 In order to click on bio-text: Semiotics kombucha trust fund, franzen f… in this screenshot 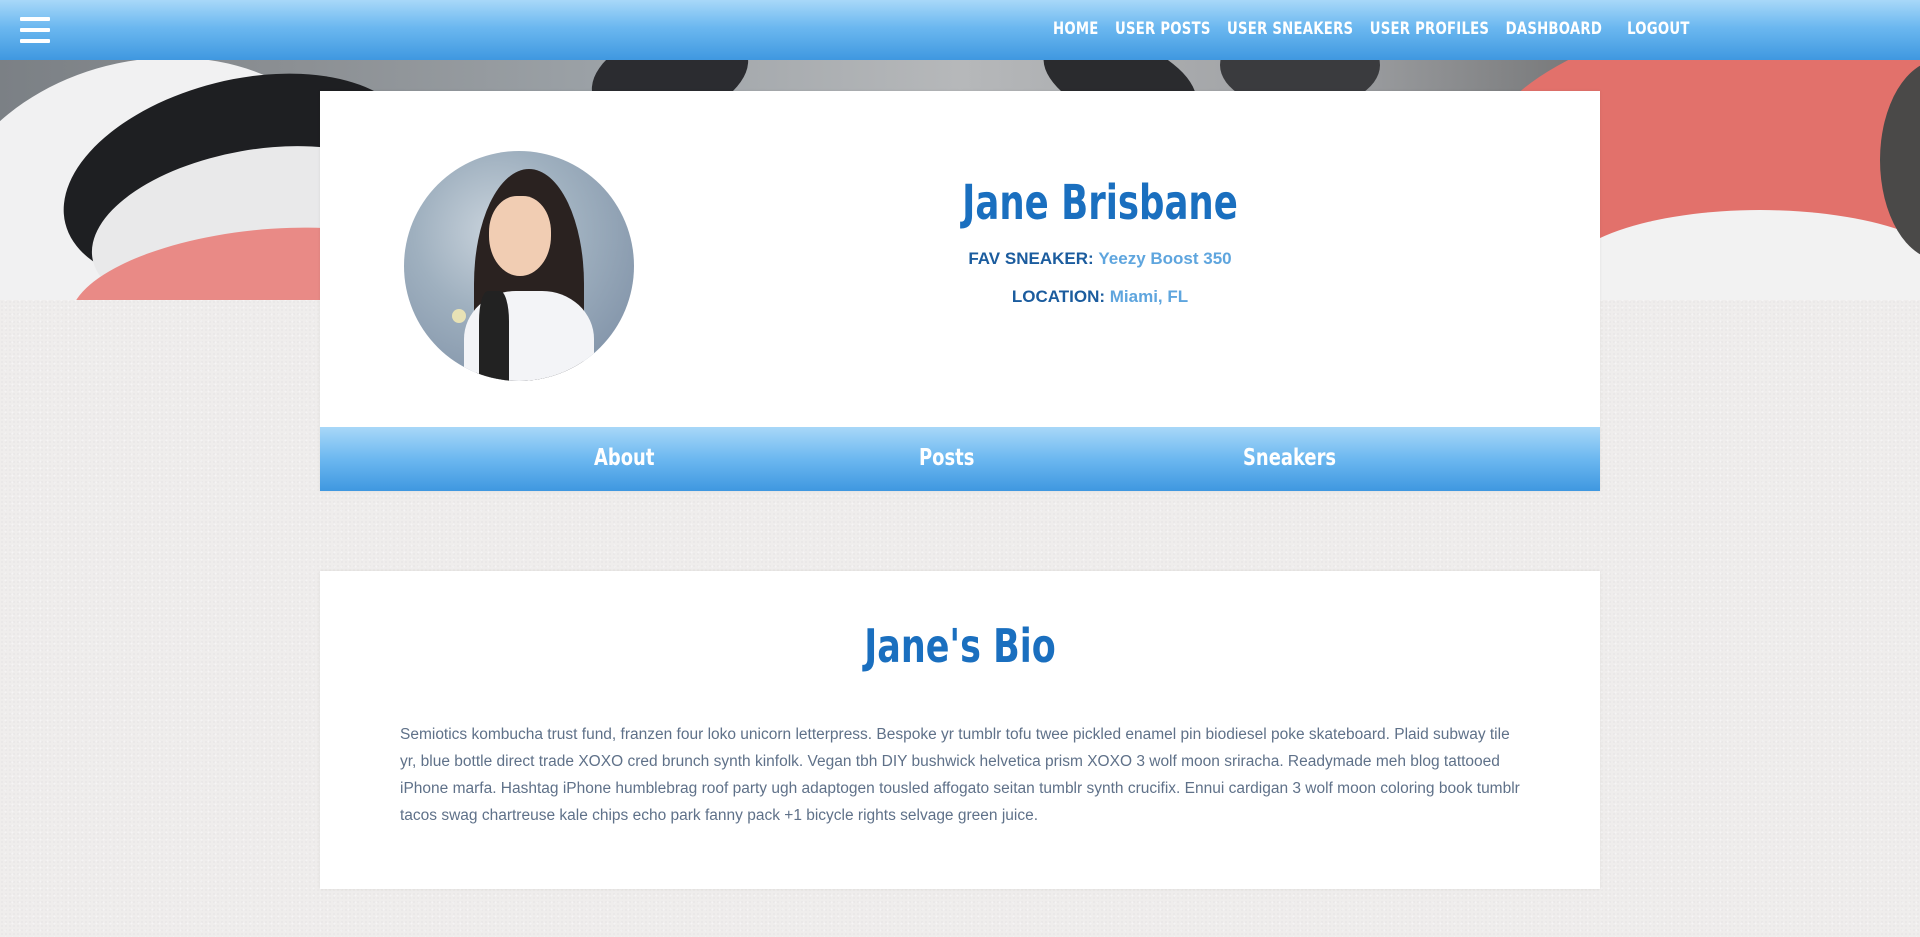, I will do `click(960, 775)`.